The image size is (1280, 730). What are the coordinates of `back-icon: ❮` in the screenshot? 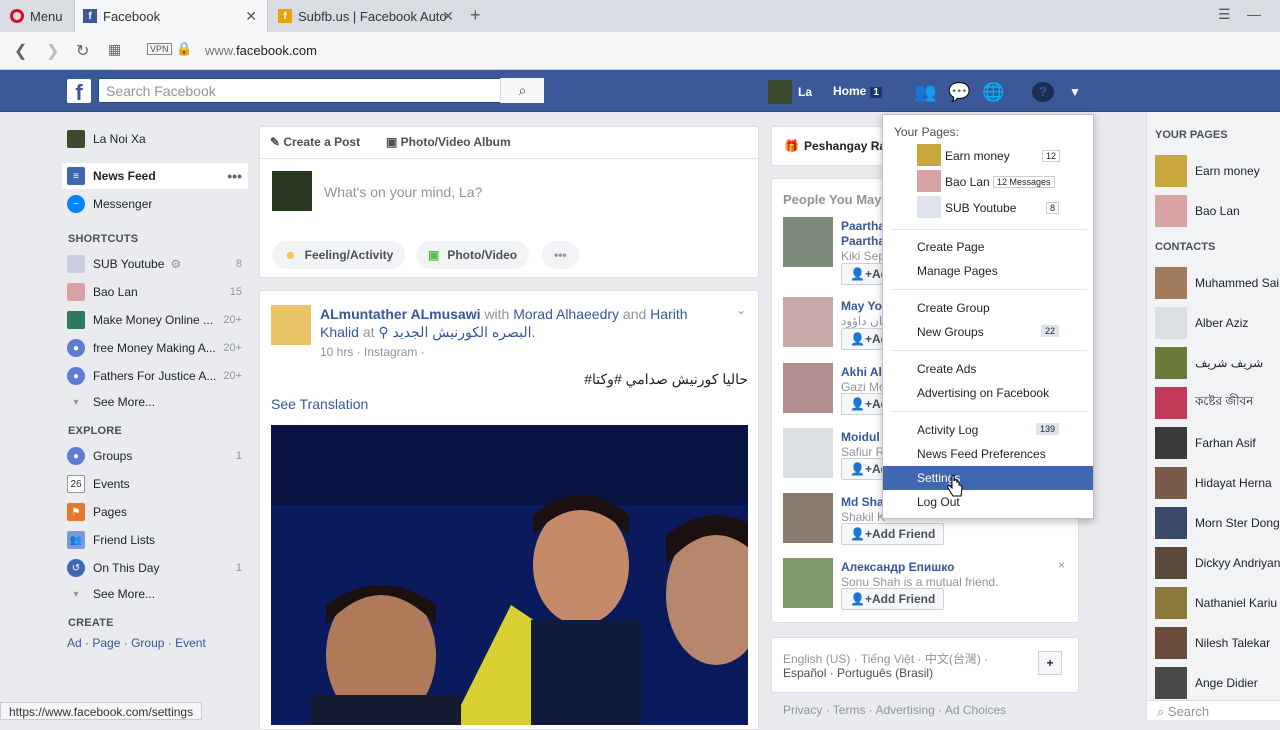 It's located at (20, 51).